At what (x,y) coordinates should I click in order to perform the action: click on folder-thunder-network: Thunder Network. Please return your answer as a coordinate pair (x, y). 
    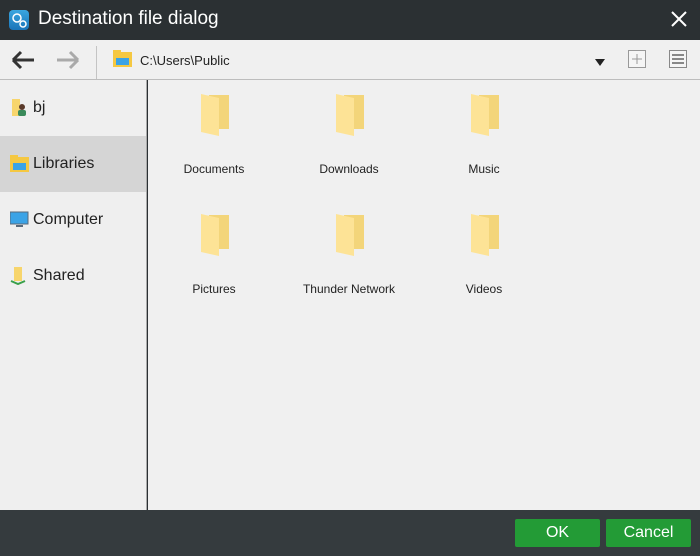
    Looking at the image, I should click on (349, 255).